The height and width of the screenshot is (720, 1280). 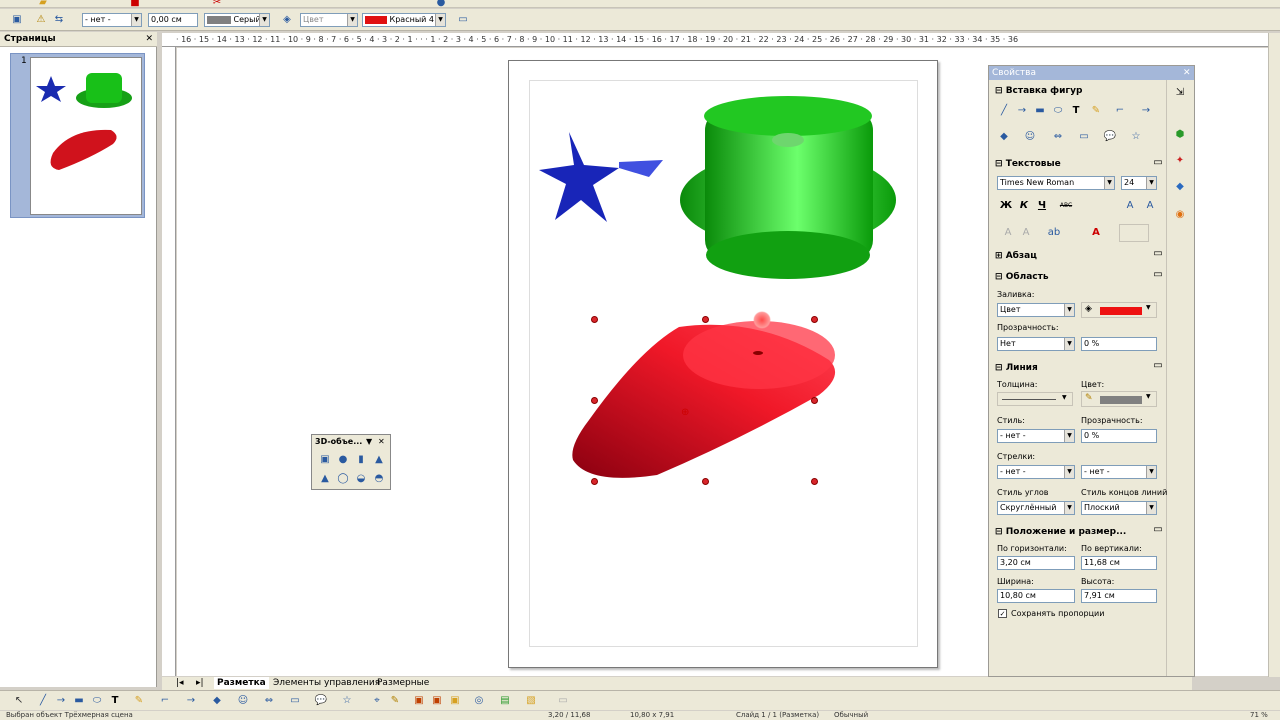 What do you see at coordinates (1180, 93) in the screenshot?
I see `menu-icon: ⇲` at bounding box center [1180, 93].